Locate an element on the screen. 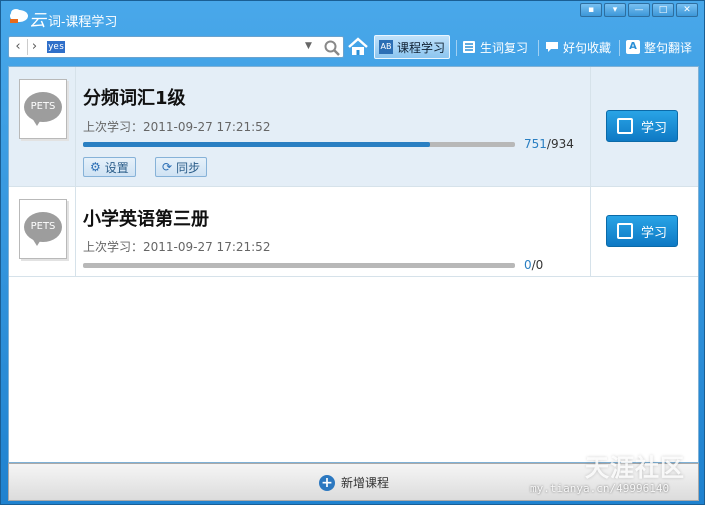 This screenshot has width=705, height=505. plus-icon: + is located at coordinates (327, 482).